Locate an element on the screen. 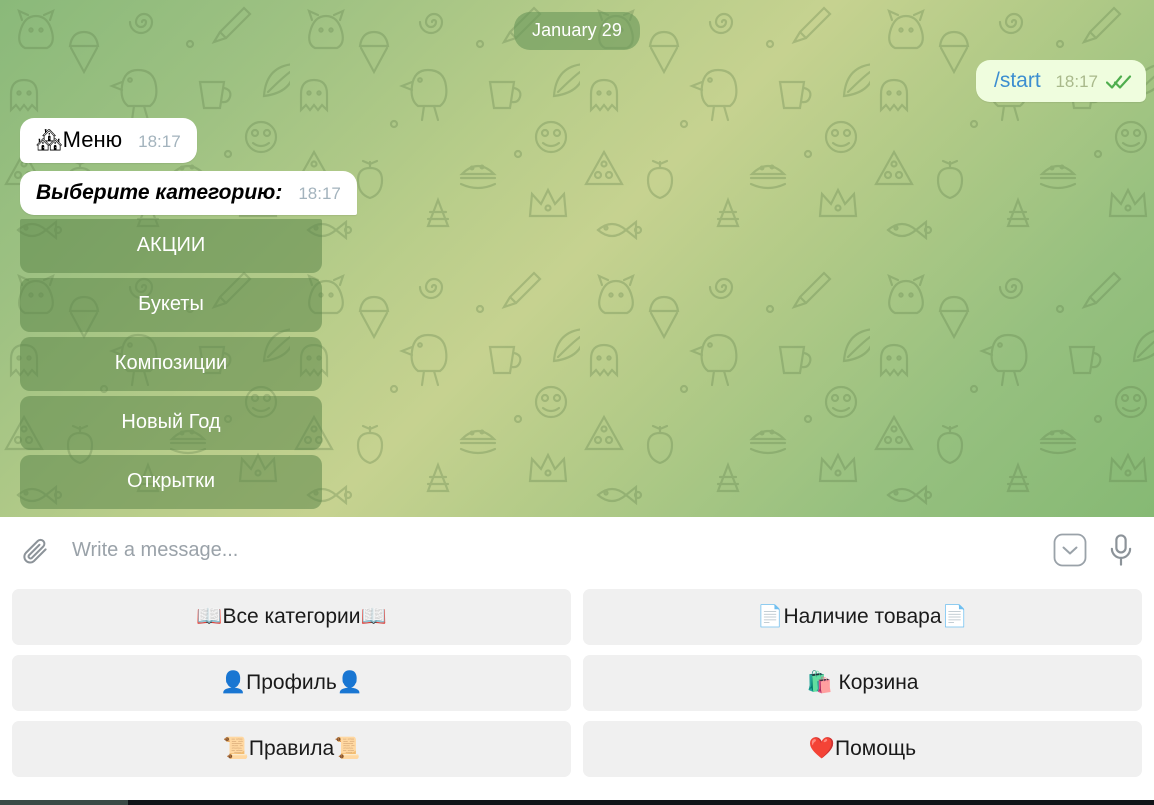 This screenshot has height=805, width=1154. reply-button-all-categories: 📖Все категории📖 is located at coordinates (291, 617).